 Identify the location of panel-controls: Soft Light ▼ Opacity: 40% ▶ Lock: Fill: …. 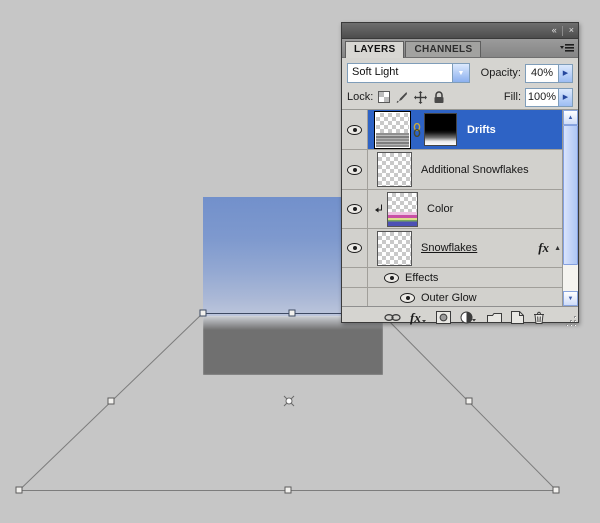
(460, 83).